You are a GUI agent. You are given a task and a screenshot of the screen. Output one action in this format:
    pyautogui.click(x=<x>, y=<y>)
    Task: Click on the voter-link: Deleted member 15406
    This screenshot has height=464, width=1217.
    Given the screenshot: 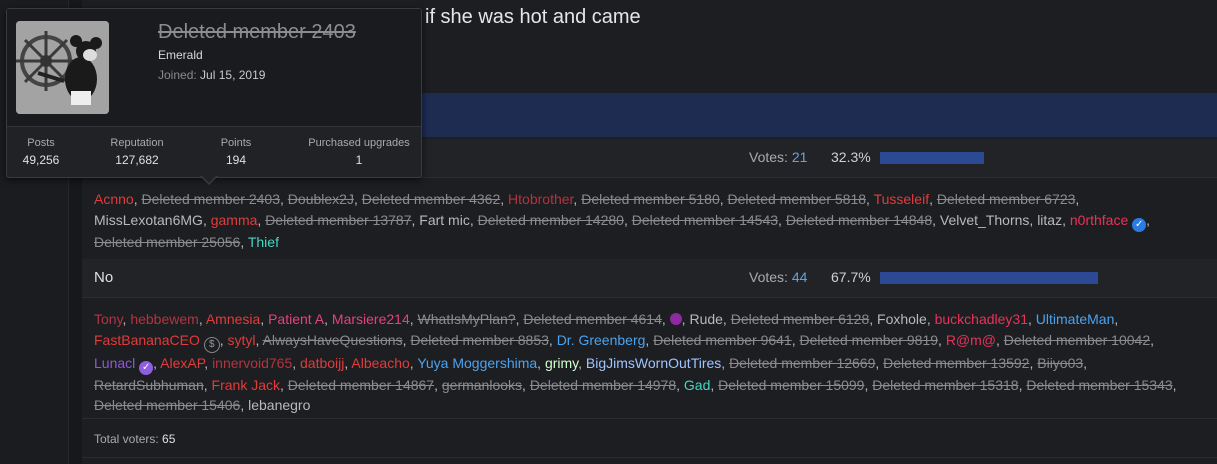 What is the action you would take?
    pyautogui.click(x=167, y=405)
    